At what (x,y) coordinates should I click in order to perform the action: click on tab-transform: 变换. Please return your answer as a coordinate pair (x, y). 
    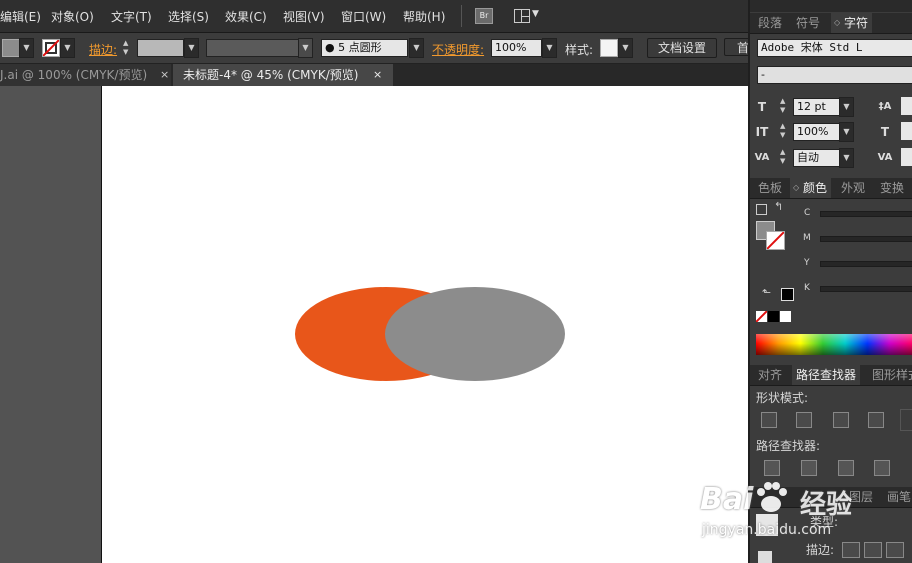
    Looking at the image, I should click on (892, 188).